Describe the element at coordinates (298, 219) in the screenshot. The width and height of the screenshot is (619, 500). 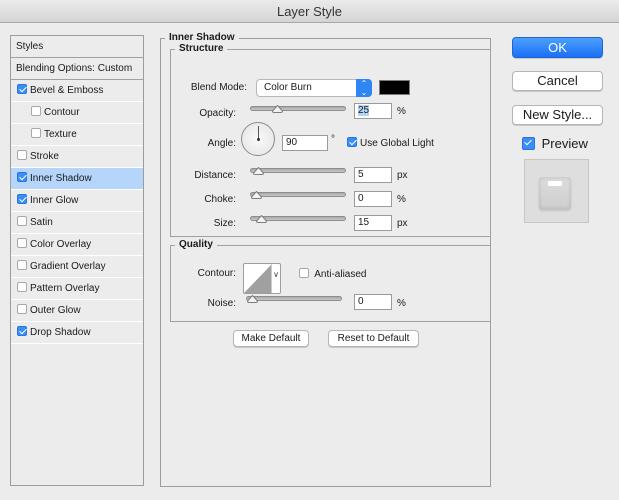
I see `size-slider` at that location.